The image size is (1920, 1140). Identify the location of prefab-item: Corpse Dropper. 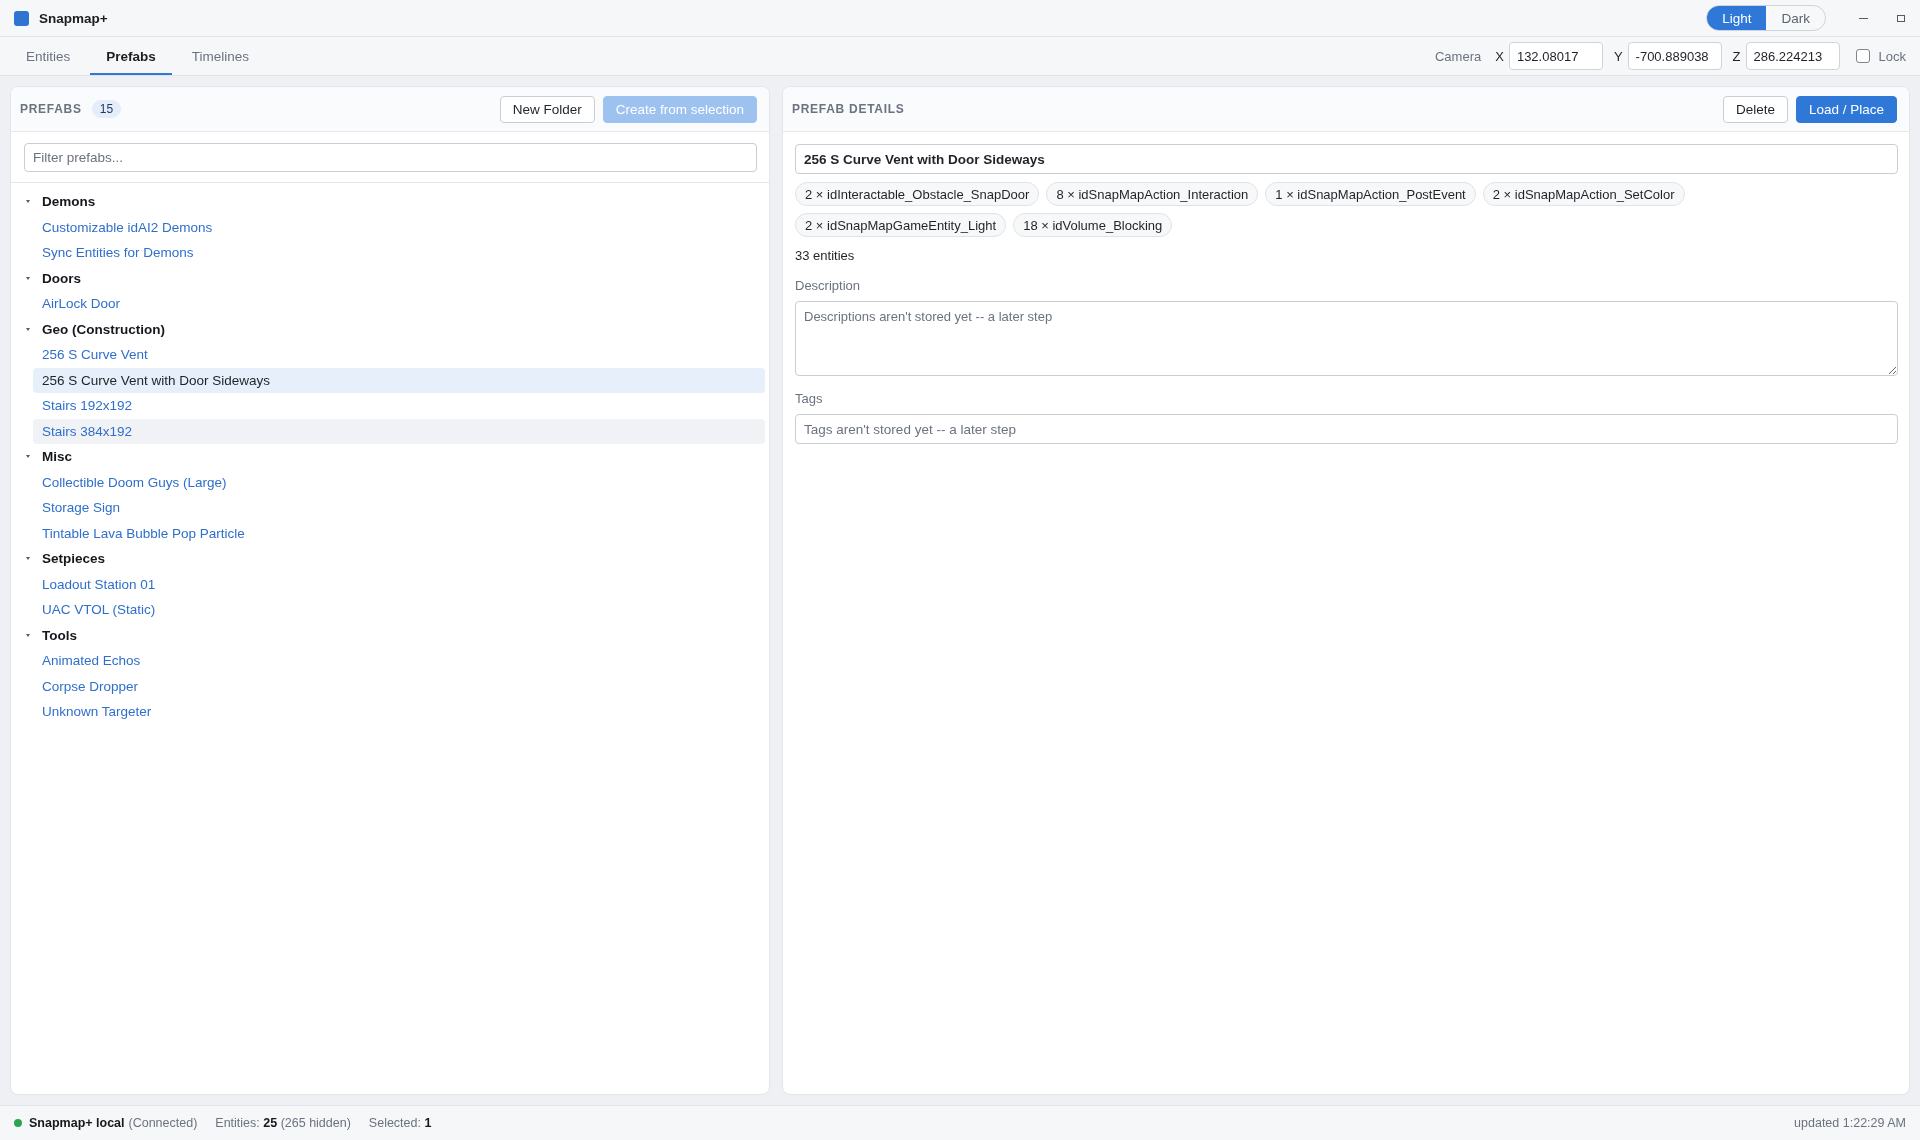
(399, 686).